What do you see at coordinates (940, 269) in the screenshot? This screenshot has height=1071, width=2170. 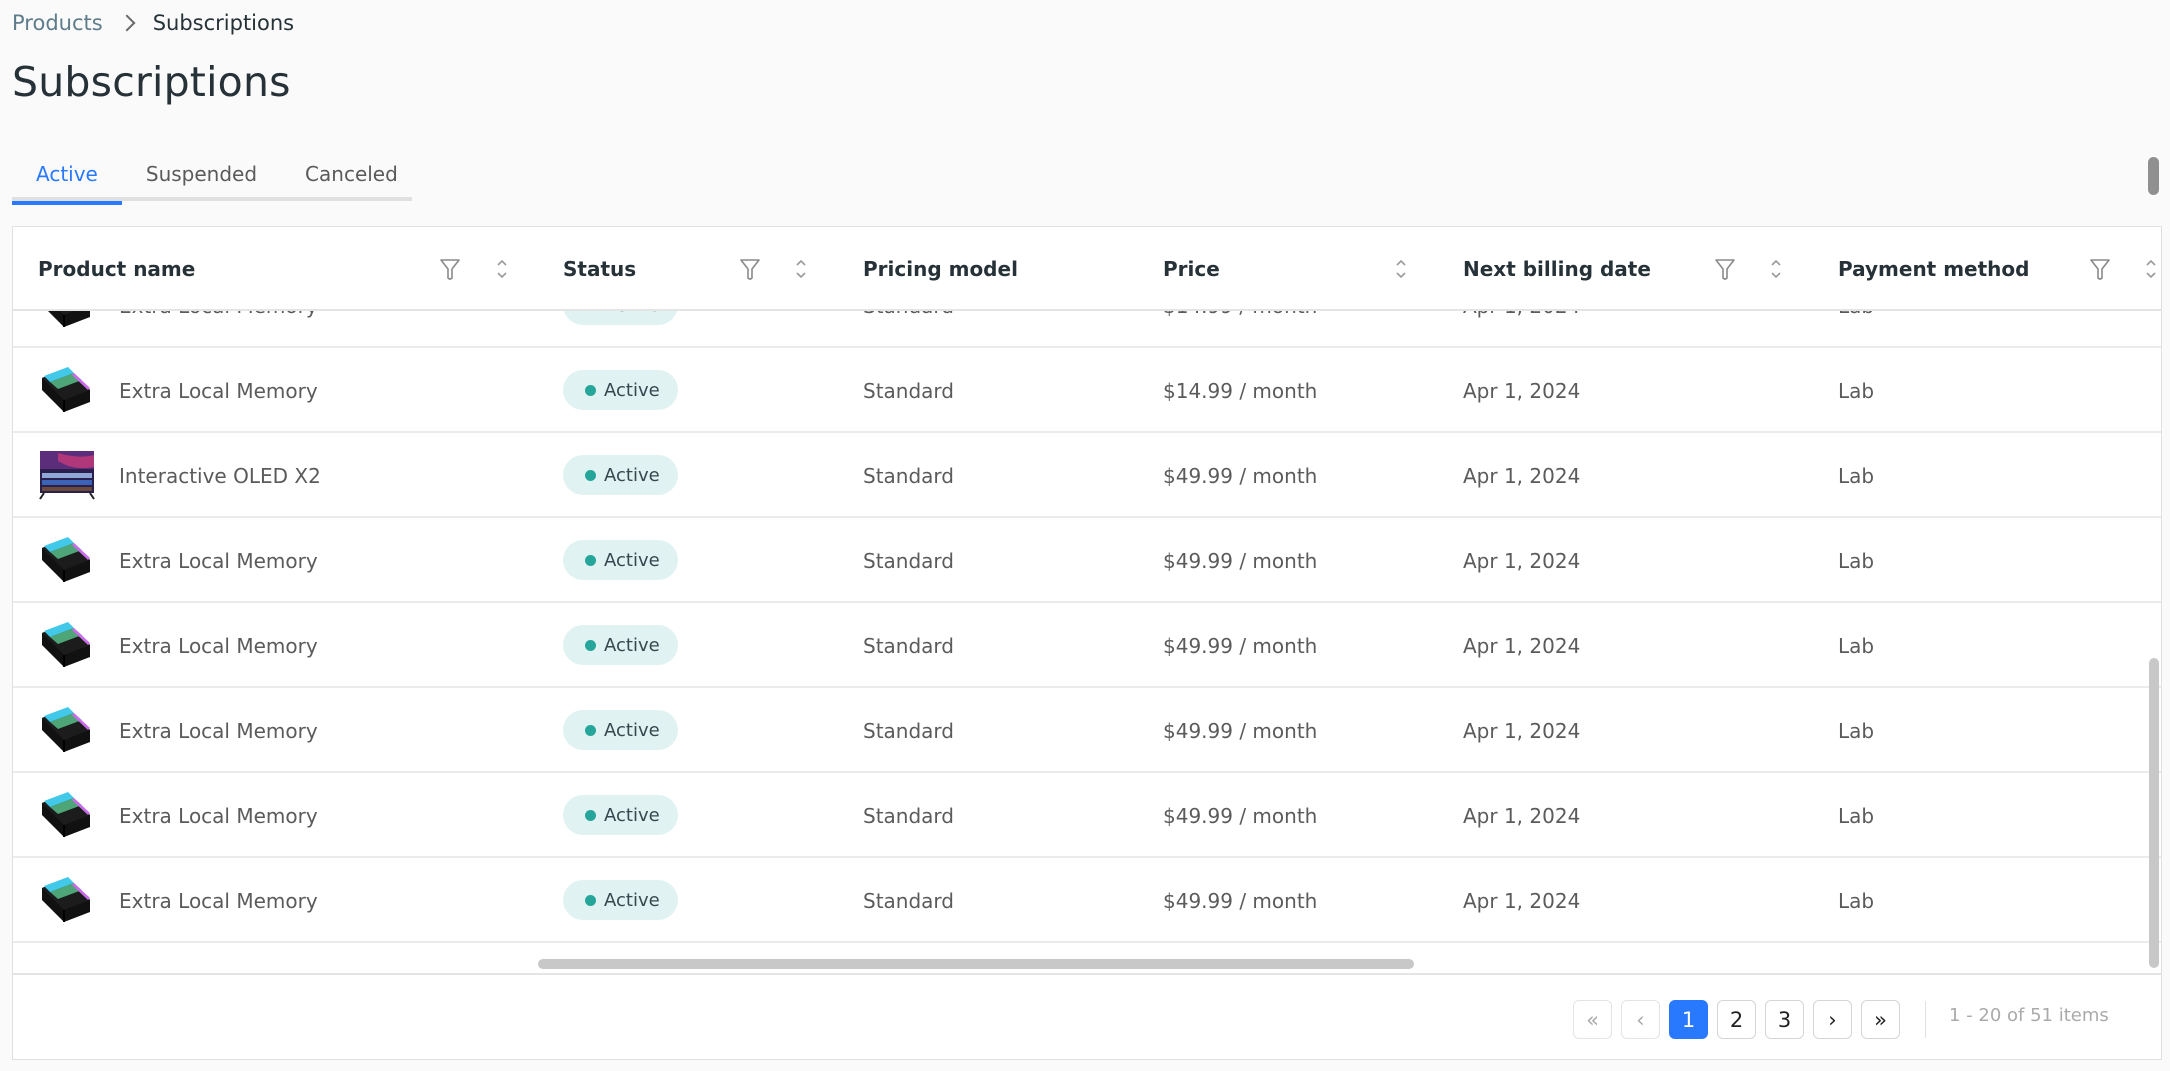 I see `column-header-pricing-model: Pricing model` at bounding box center [940, 269].